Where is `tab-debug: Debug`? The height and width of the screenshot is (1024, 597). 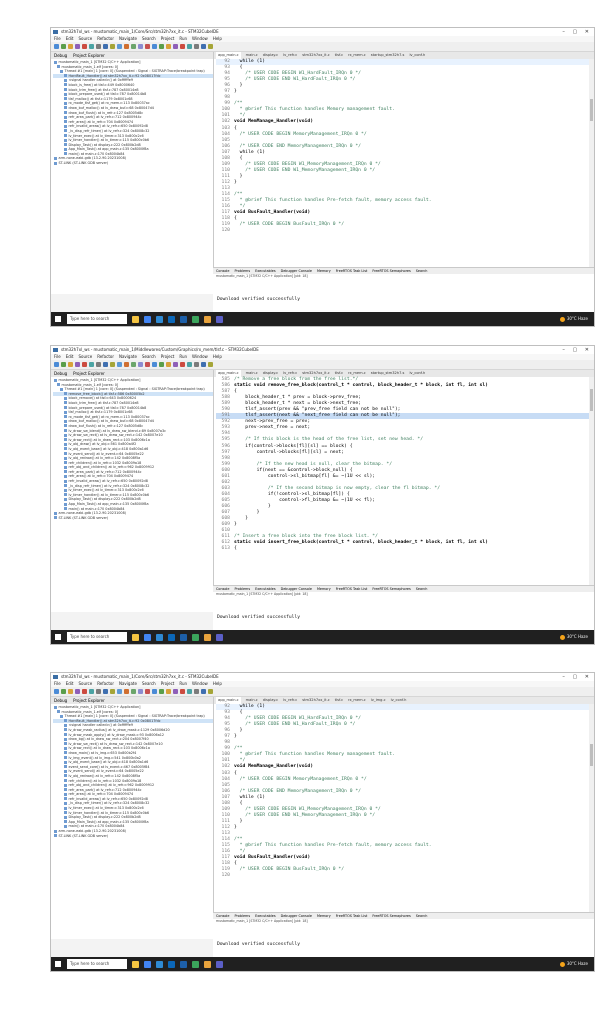 tab-debug: Debug is located at coordinates (60, 373).